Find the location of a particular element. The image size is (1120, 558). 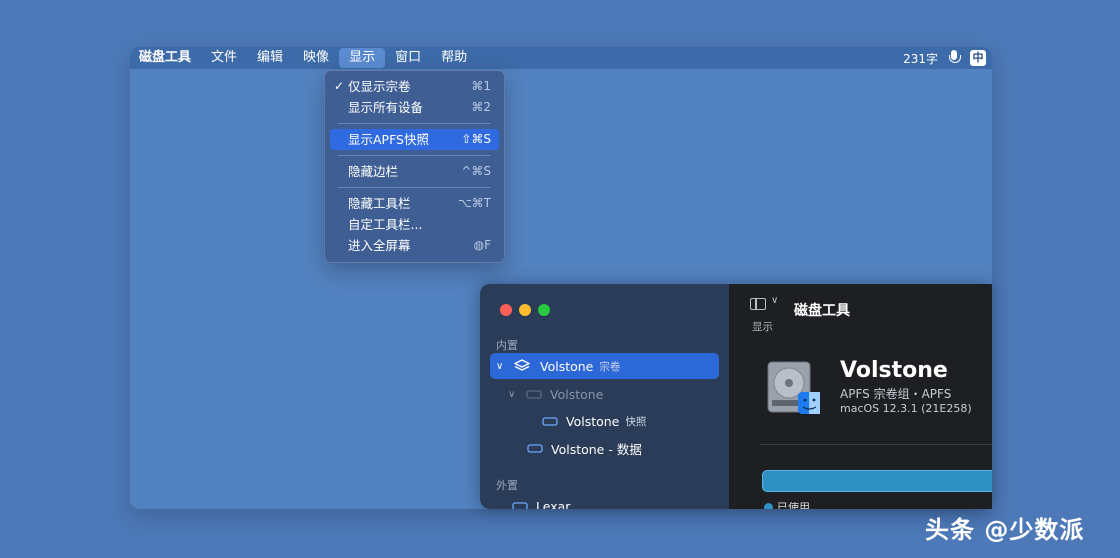

menu-item-show-volumes-only: ✓ 仅显示宗卷 ⌘1 is located at coordinates (414, 86).